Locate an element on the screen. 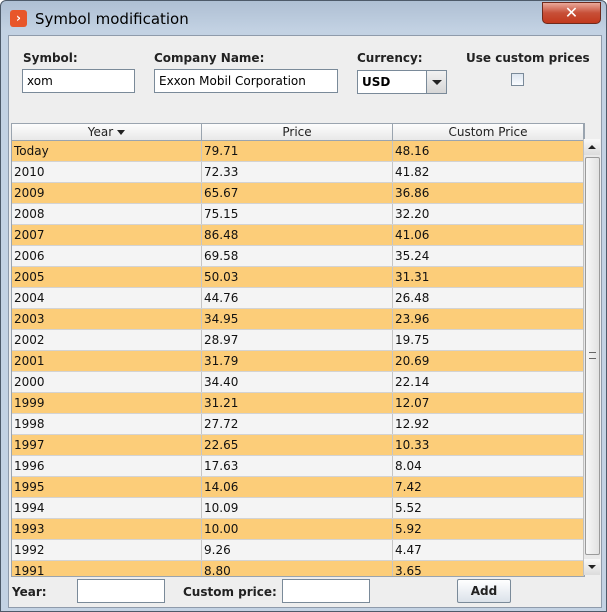 Image resolution: width=607 pixels, height=612 pixels. custom-price-cell: 19.75 is located at coordinates (488, 340).